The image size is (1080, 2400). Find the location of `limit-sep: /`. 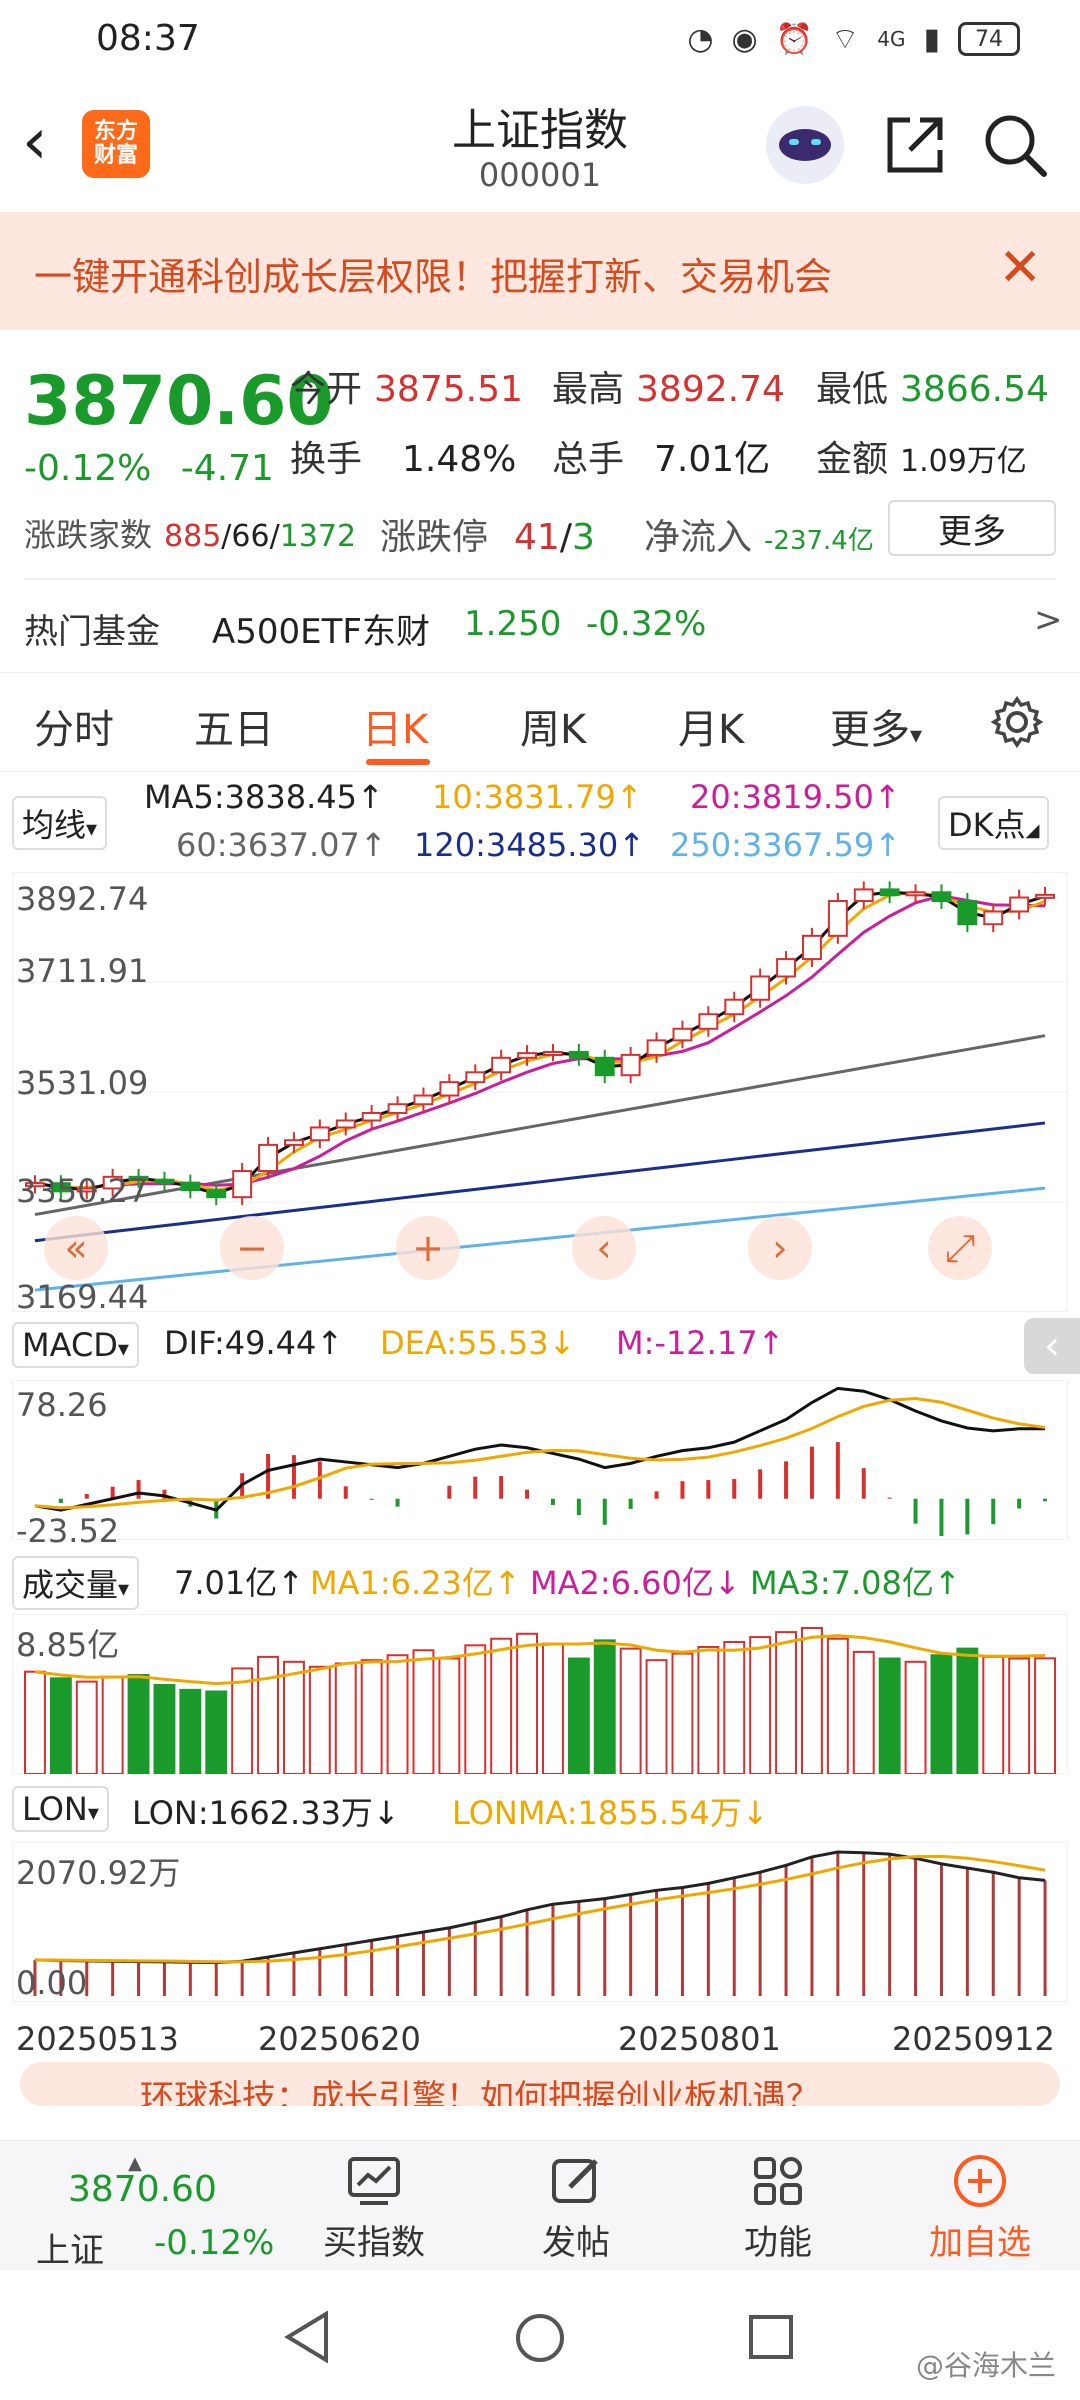

limit-sep: / is located at coordinates (565, 537).